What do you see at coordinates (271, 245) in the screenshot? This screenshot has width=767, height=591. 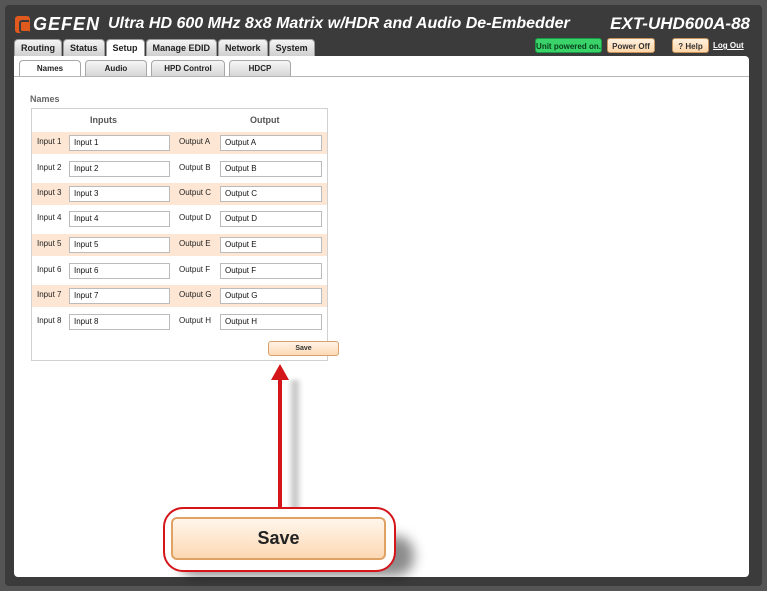 I see `output-name-field: Output E` at bounding box center [271, 245].